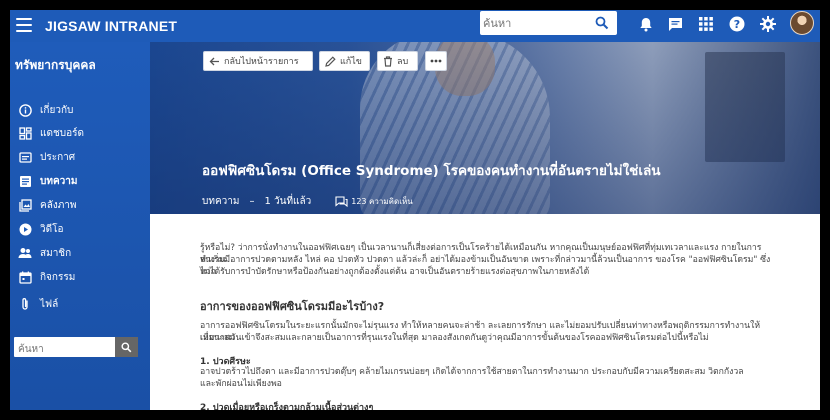 The width and height of the screenshot is (830, 420). I want to click on sidebar-item-announcements: ประกาศ, so click(80, 157).